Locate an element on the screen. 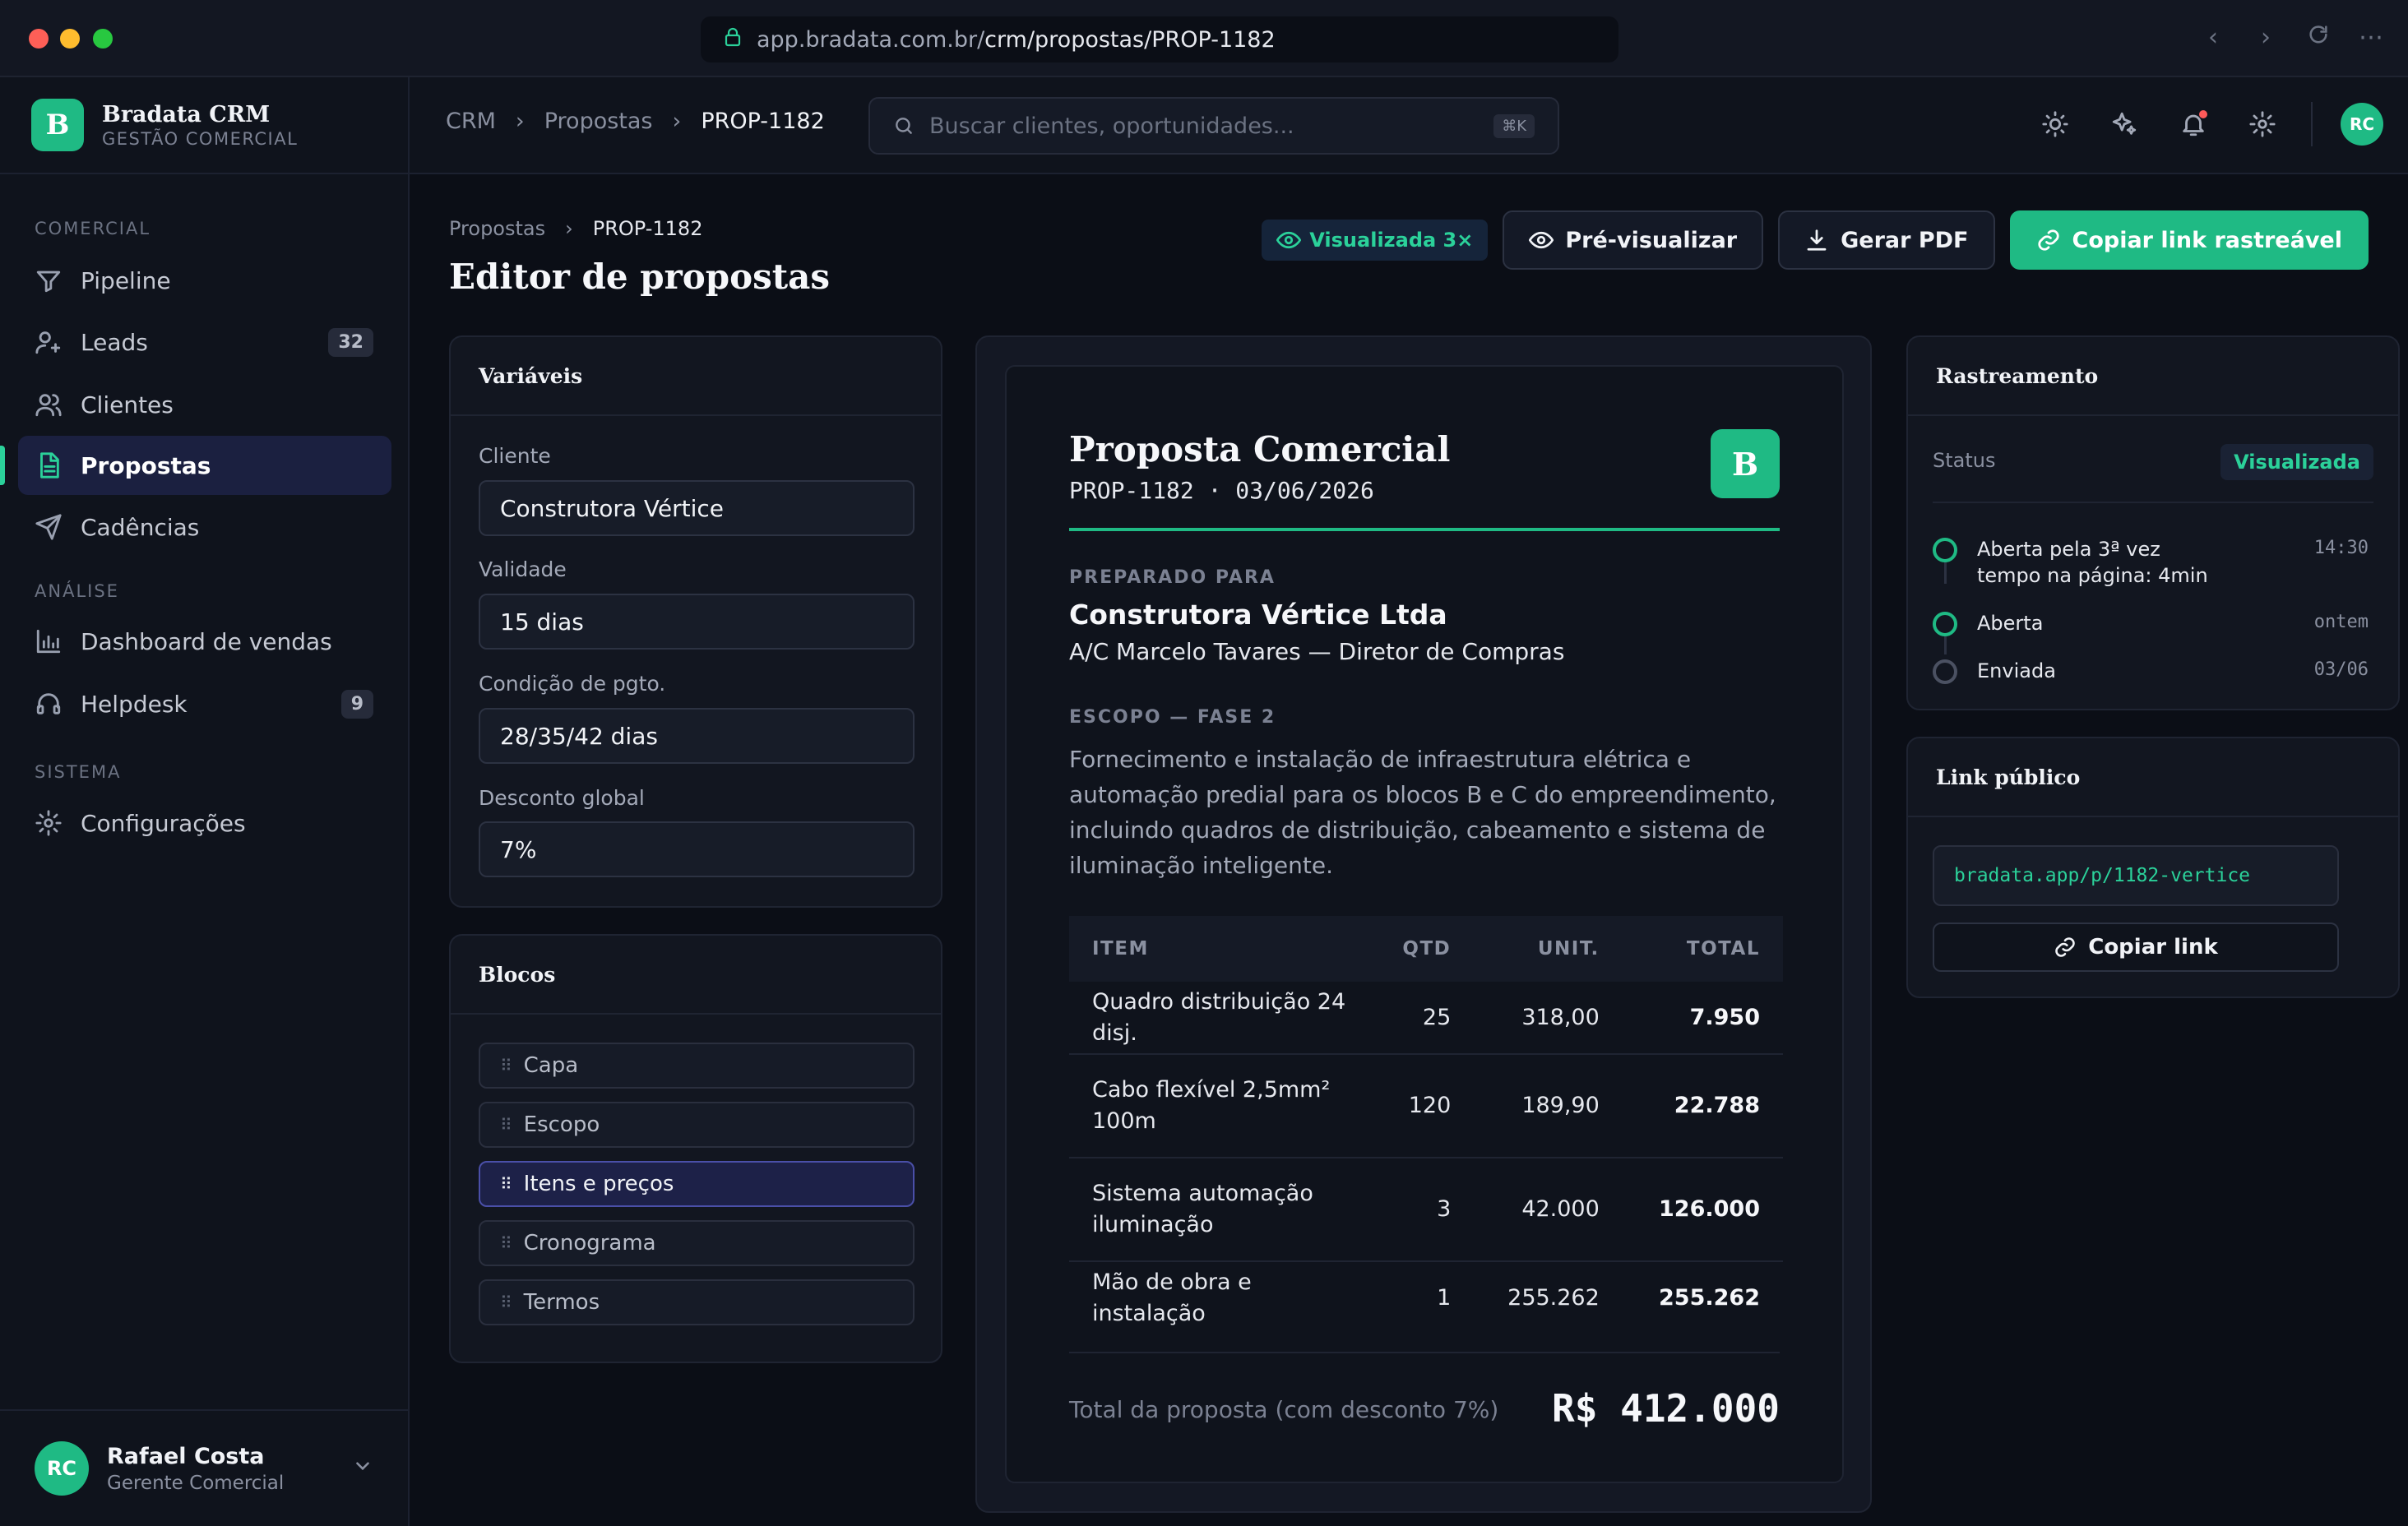 This screenshot has width=2408, height=1526. copy-link-button: Copiar link is located at coordinates (2136, 947).